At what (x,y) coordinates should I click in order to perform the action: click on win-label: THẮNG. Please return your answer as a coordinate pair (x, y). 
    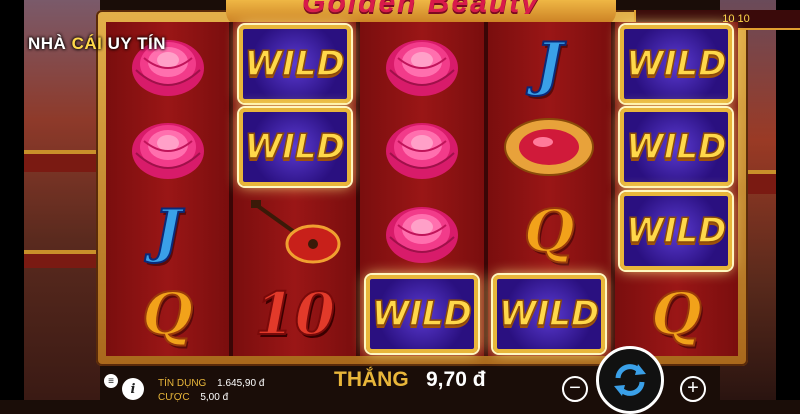
    Looking at the image, I should click on (371, 379).